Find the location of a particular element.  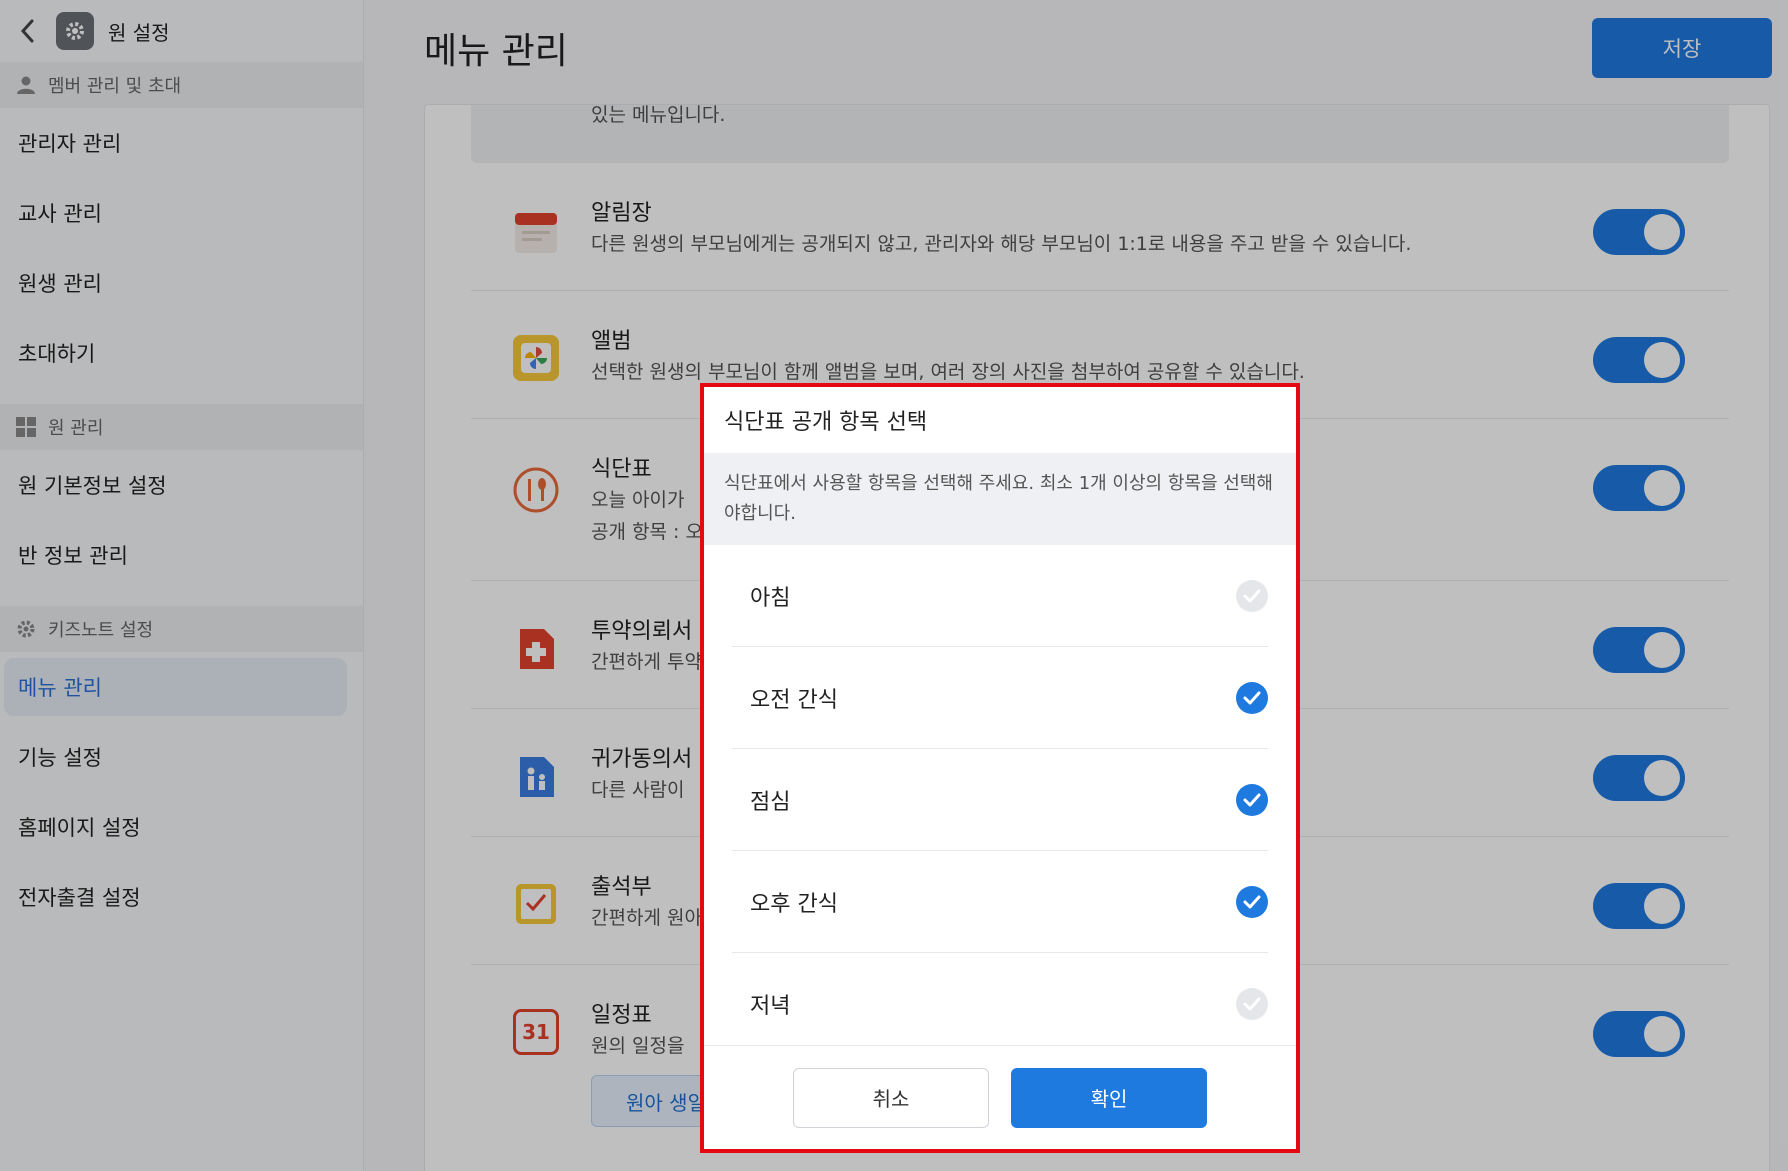

option-label: 오전 간식 is located at coordinates (794, 700).